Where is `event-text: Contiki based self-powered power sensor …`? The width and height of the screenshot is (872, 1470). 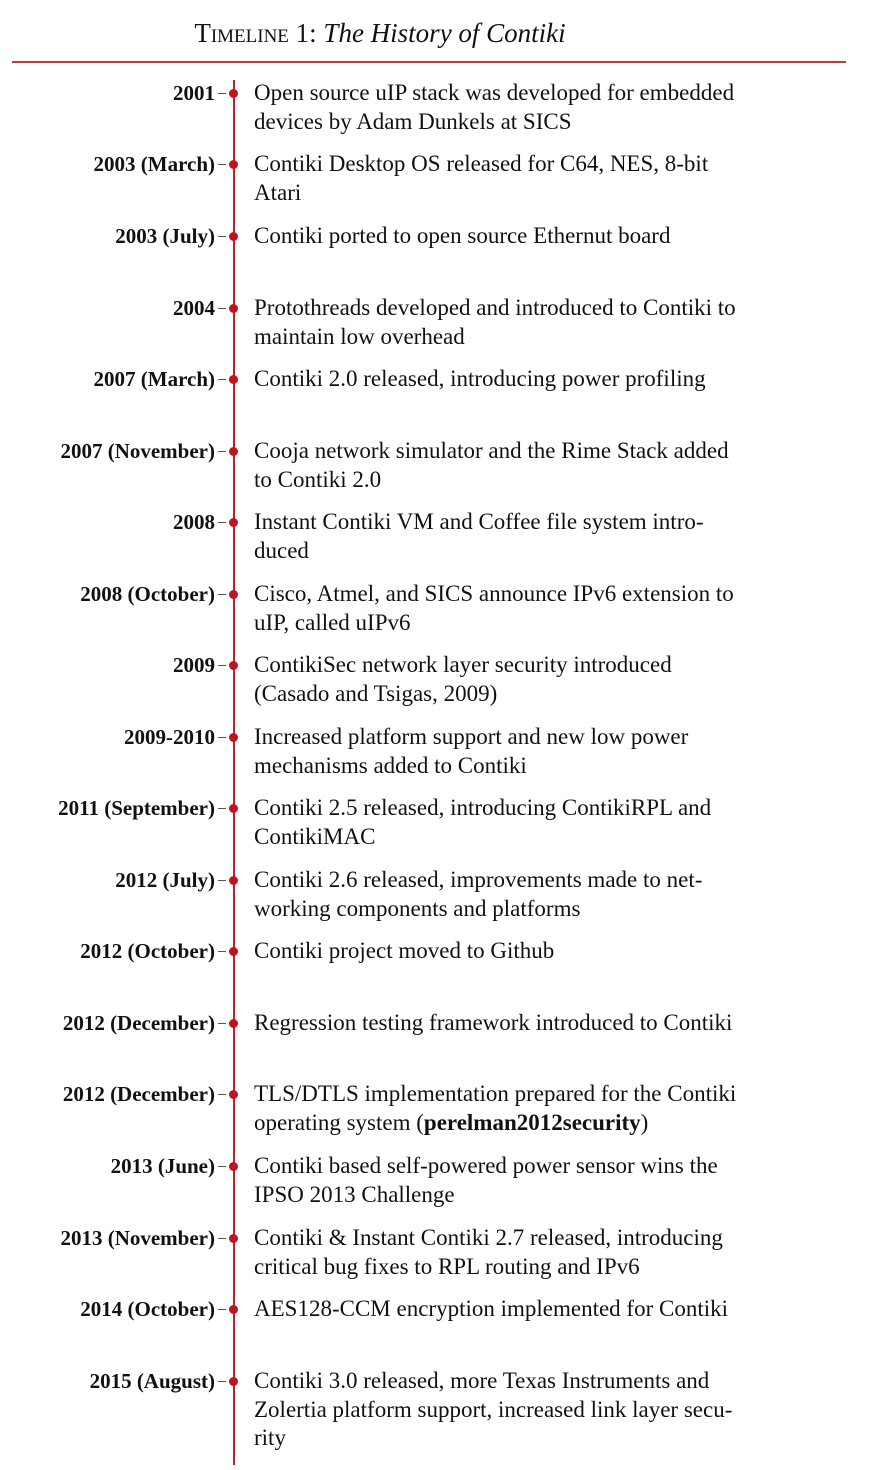
event-text: Contiki based self-powered power sensor … is located at coordinates (486, 1180).